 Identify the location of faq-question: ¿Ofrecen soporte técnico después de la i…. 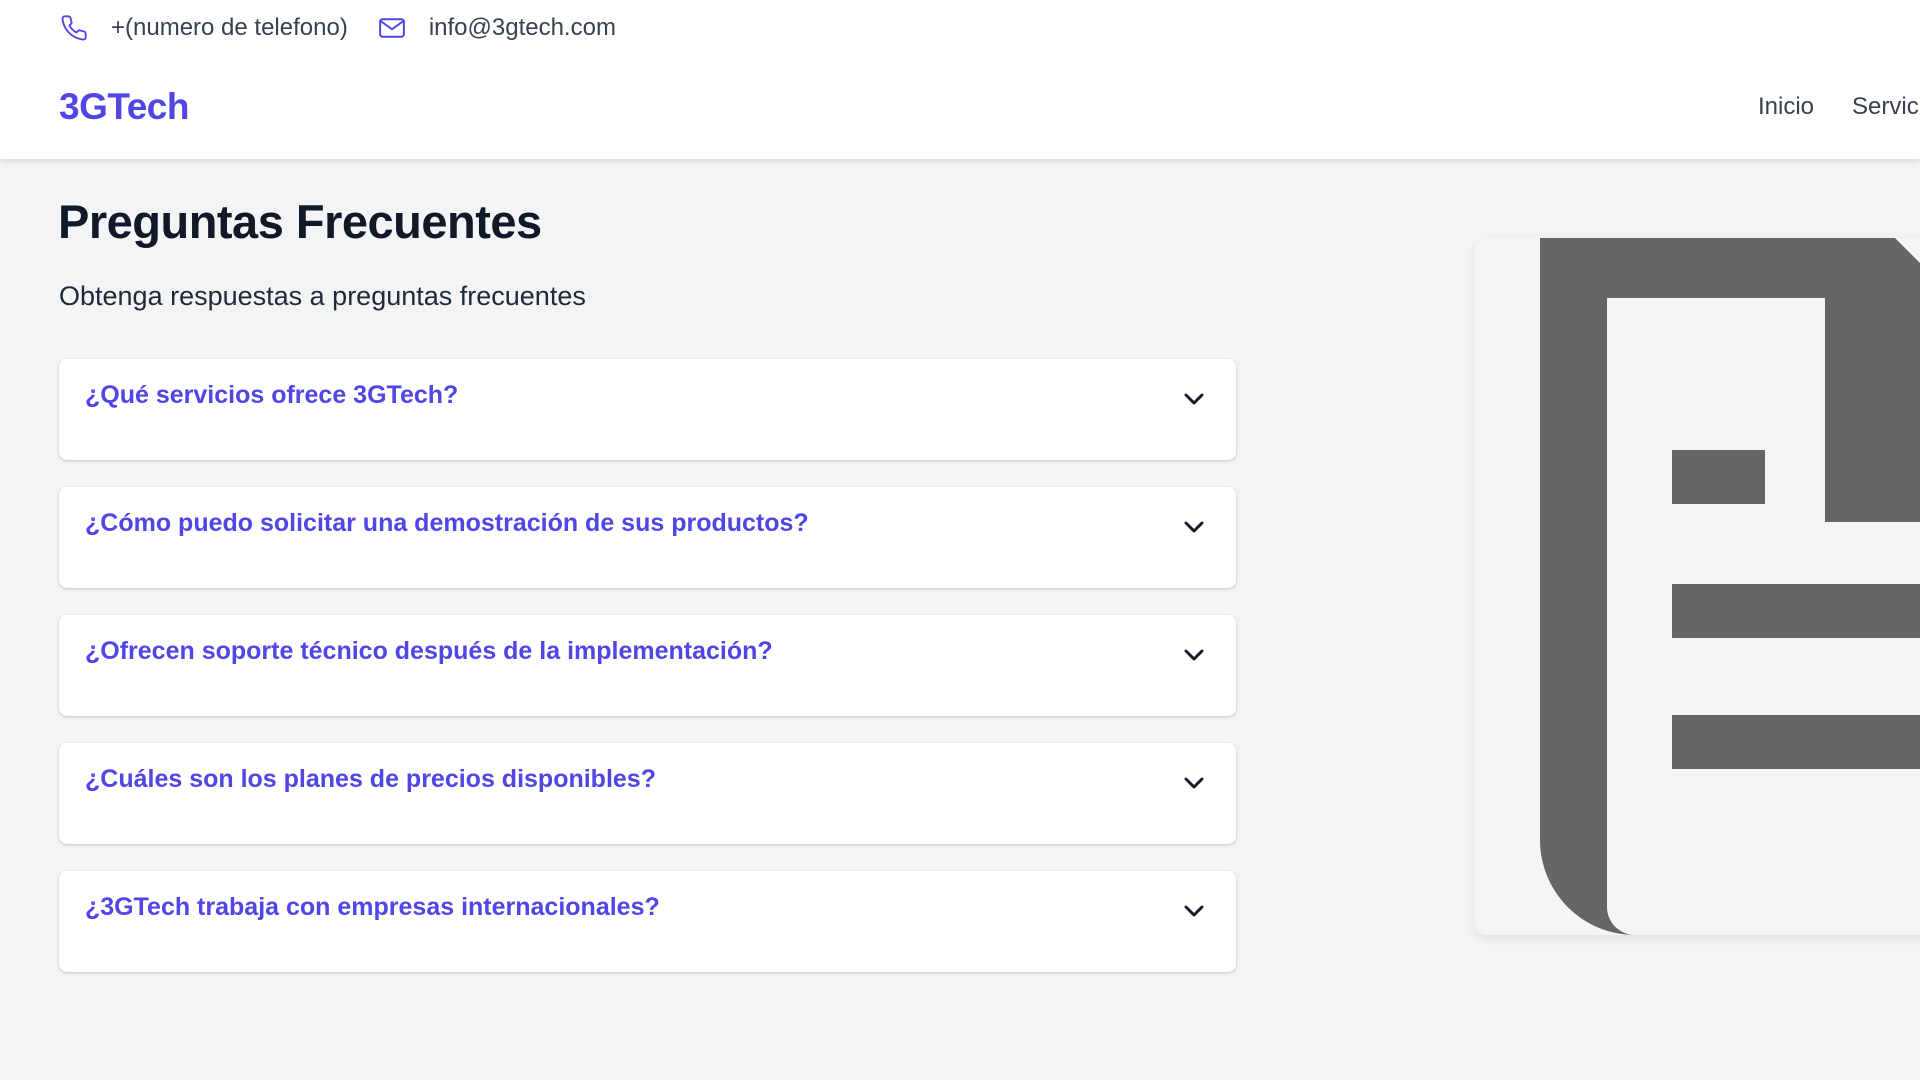
(429, 651).